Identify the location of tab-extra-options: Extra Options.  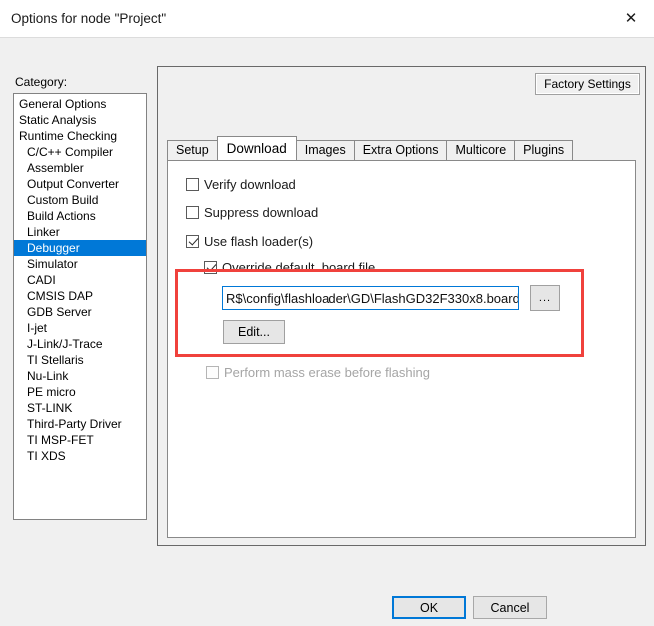
(400, 150).